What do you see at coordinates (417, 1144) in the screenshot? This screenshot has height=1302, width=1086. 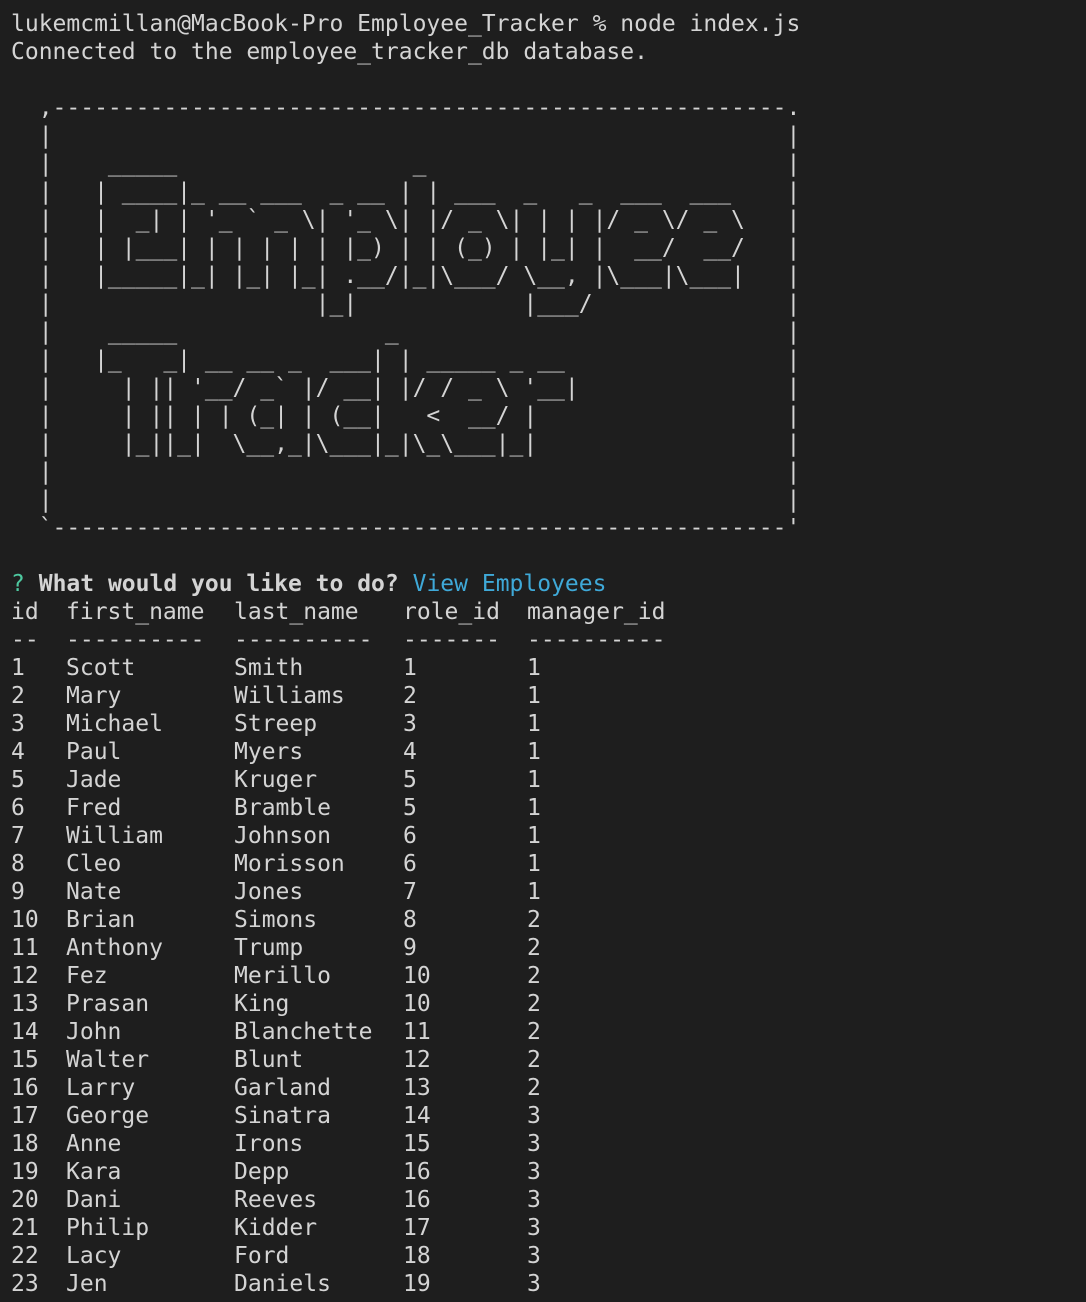 I see `cell-role-id: 15` at bounding box center [417, 1144].